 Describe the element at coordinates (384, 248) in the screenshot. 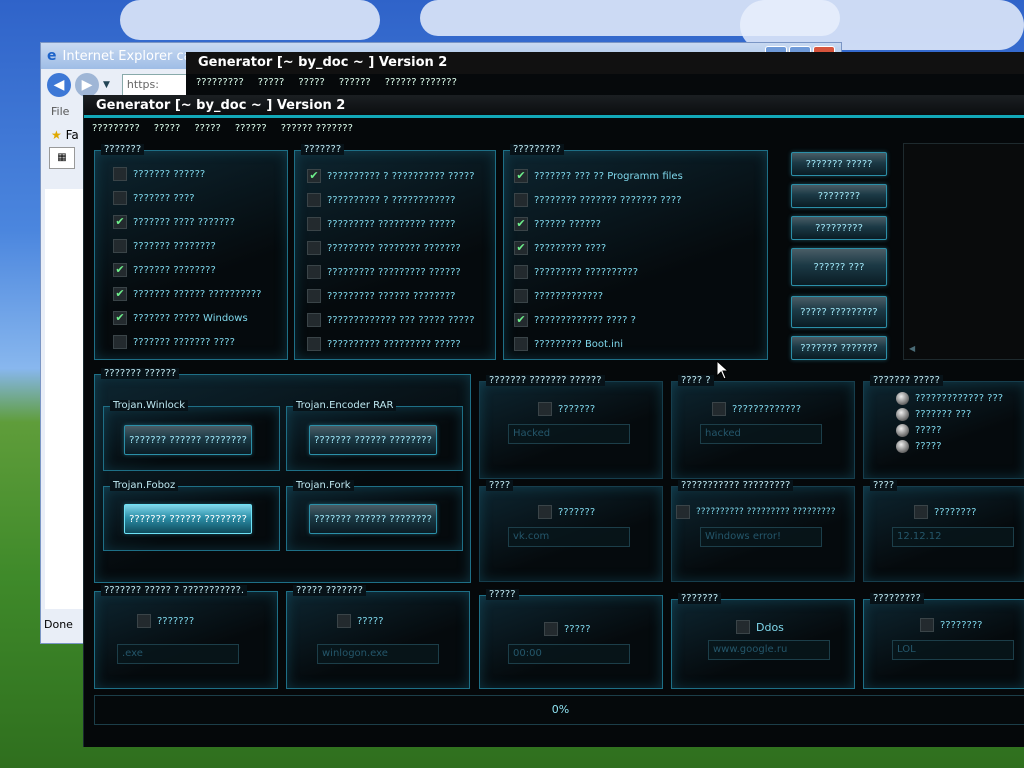

I see `option-checkbox: ????????? ???????? ???????` at that location.